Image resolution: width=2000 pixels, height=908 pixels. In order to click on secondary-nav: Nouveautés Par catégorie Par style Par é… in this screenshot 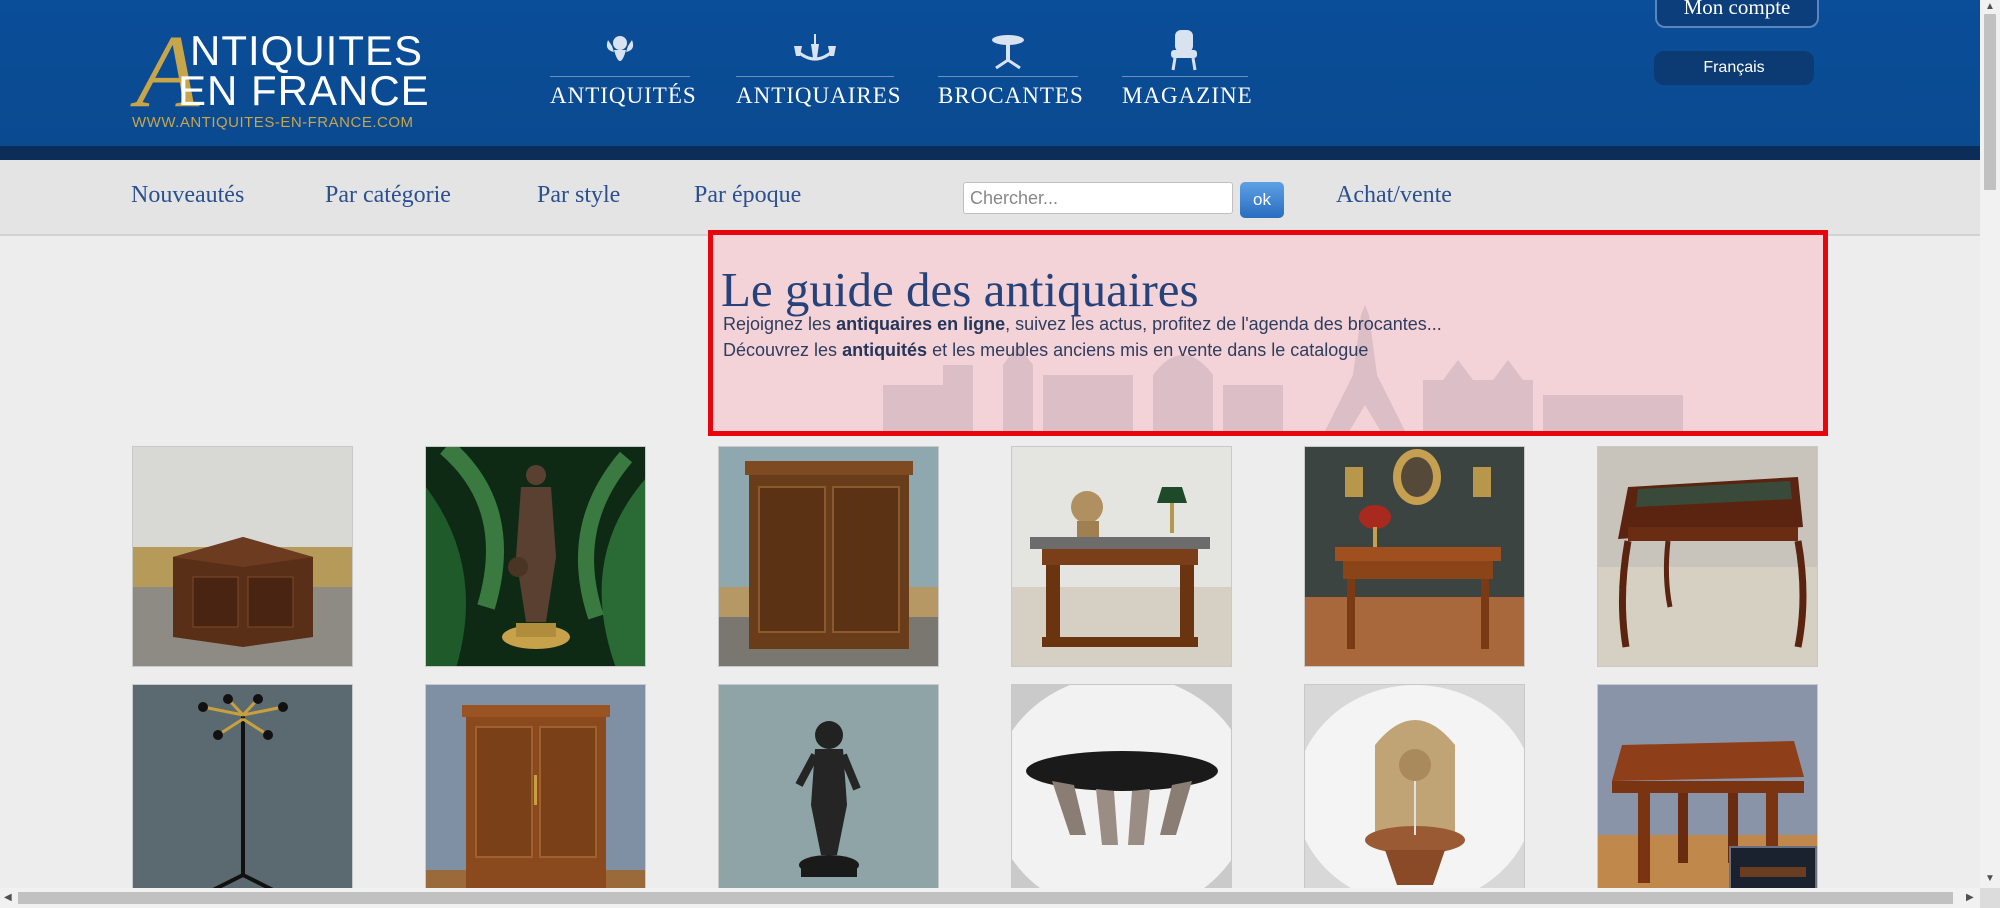, I will do `click(990, 198)`.